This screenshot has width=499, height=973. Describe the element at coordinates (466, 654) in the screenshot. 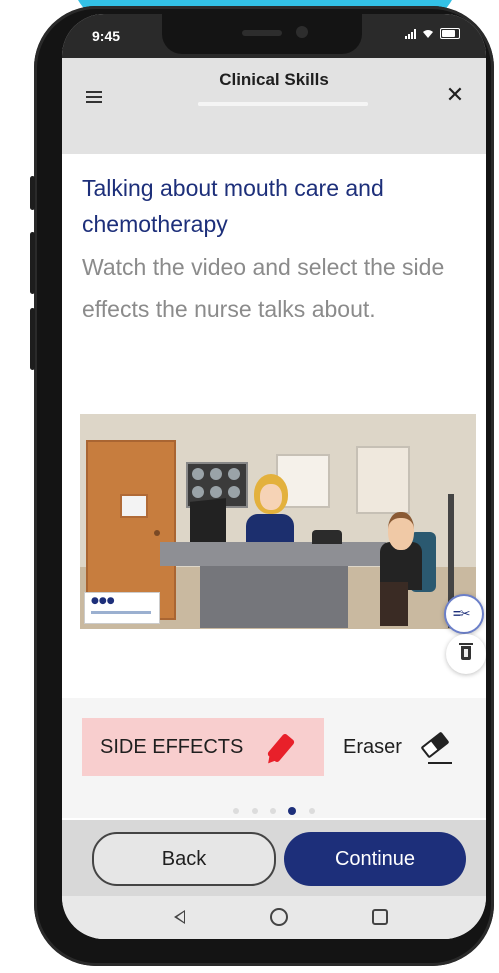

I see `trash-icon` at that location.